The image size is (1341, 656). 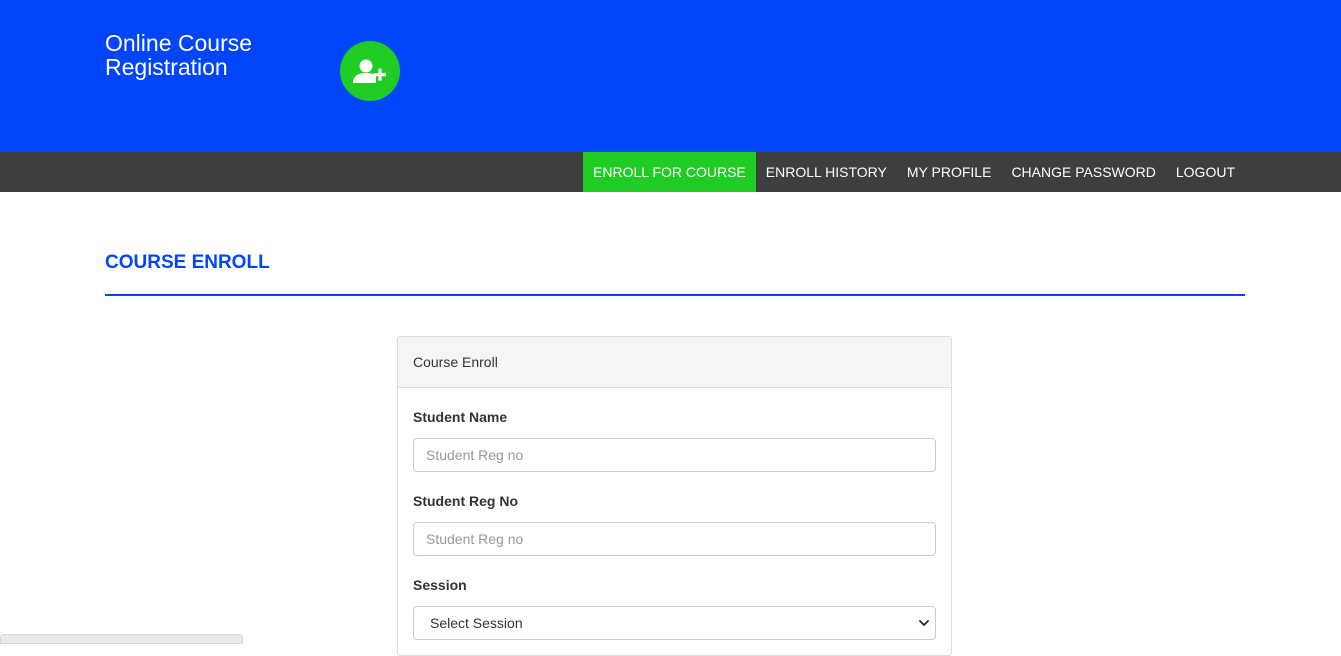 What do you see at coordinates (674, 623) in the screenshot?
I see `session-select: Select Session` at bounding box center [674, 623].